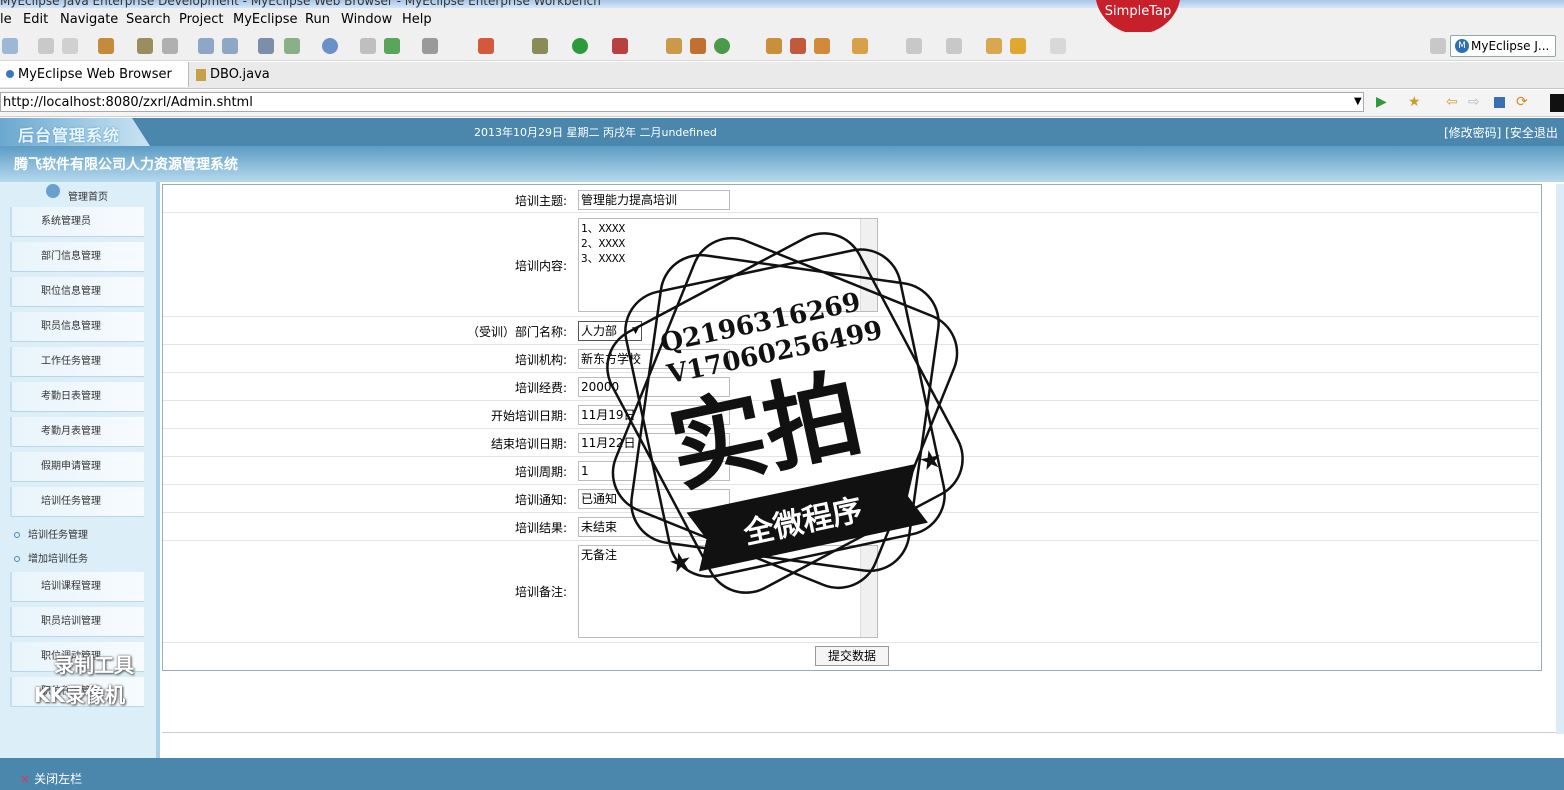 The image size is (1564, 790). What do you see at coordinates (1522, 102) in the screenshot?
I see `refresh-page-icon: ⟳` at bounding box center [1522, 102].